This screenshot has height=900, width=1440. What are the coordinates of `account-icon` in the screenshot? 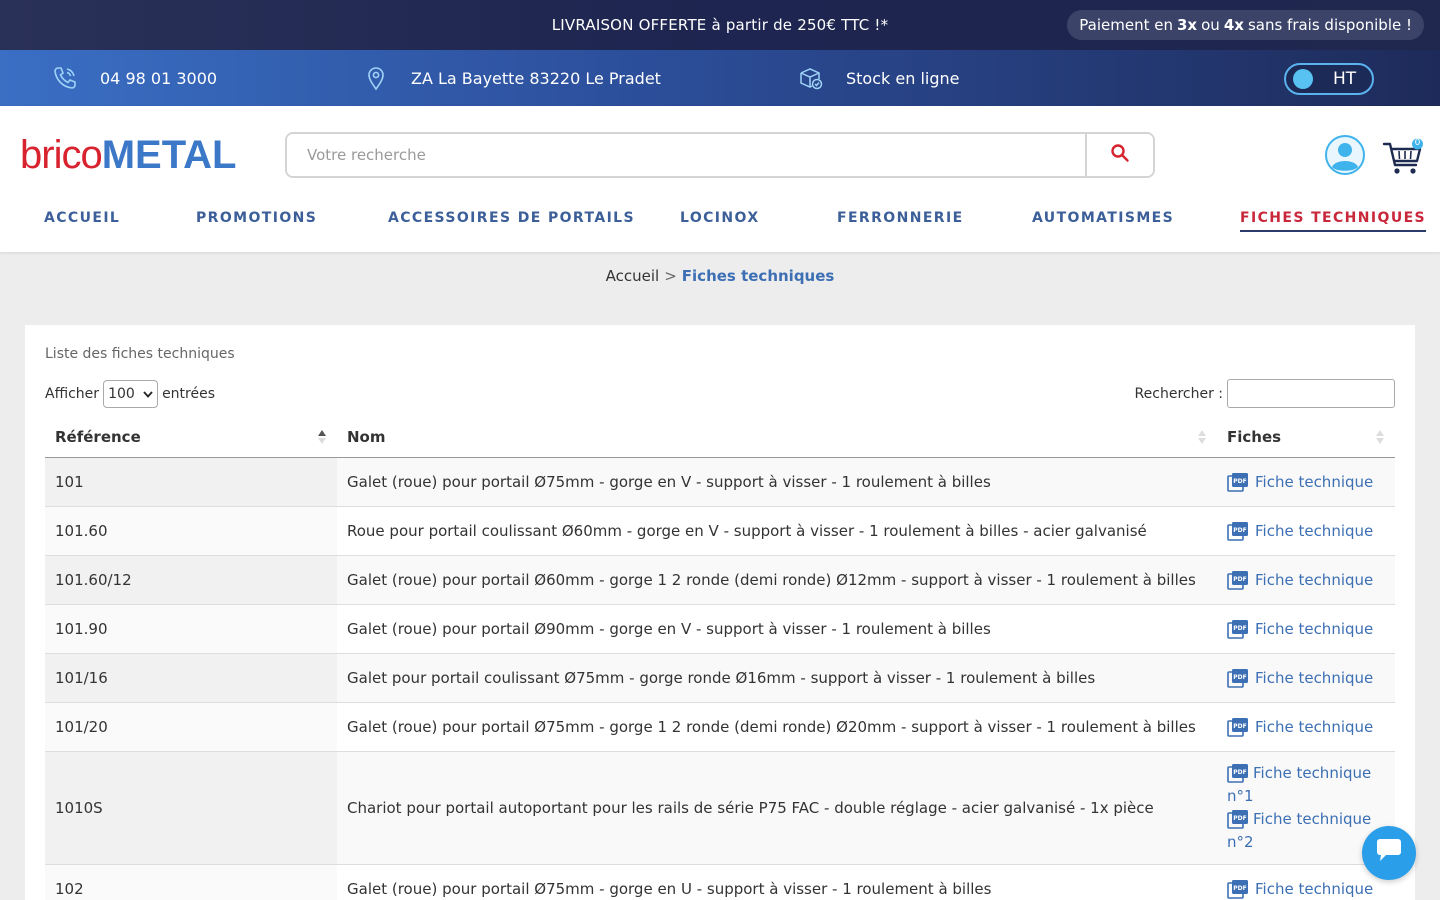 It's located at (1345, 155).